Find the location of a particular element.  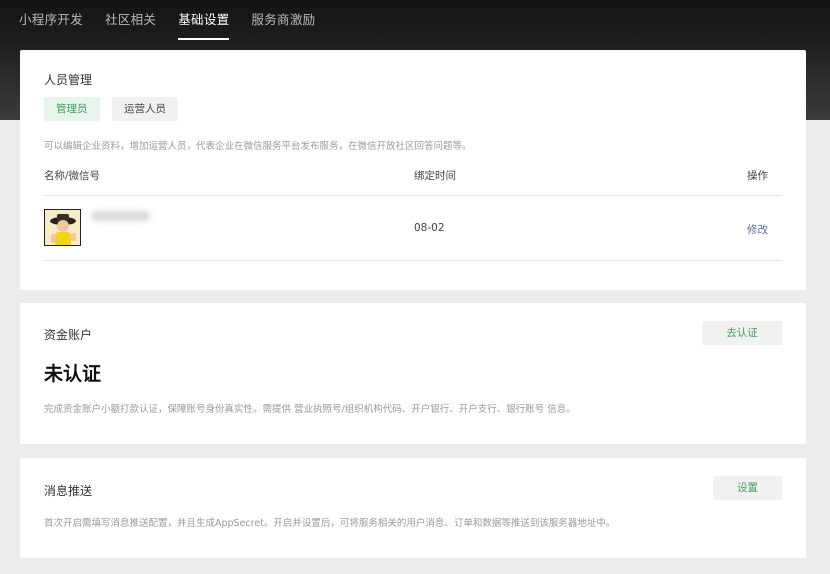

nav-tab-community: 社区相关 is located at coordinates (130, 23).